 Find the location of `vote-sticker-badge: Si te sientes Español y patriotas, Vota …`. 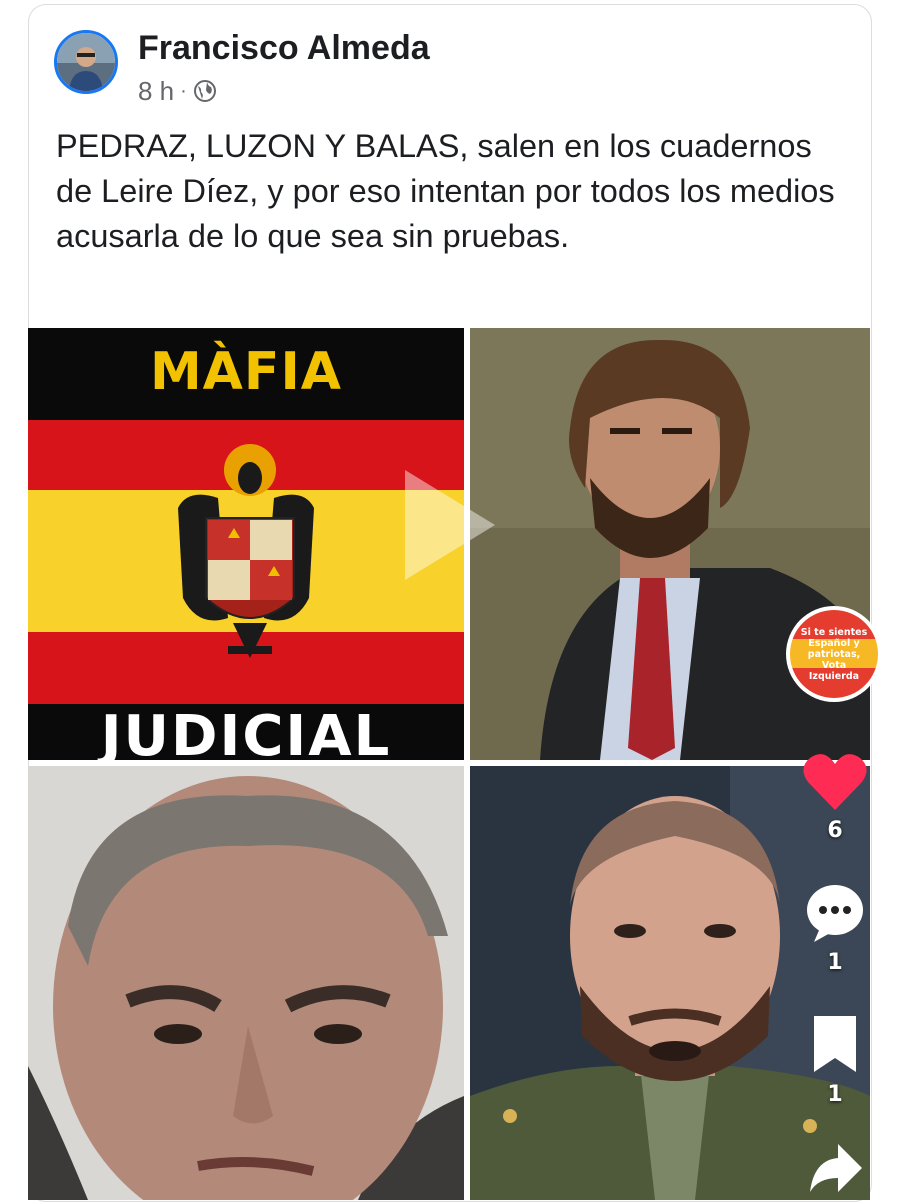

vote-sticker-badge: Si te sientes Español y patriotas, Vota … is located at coordinates (834, 654).